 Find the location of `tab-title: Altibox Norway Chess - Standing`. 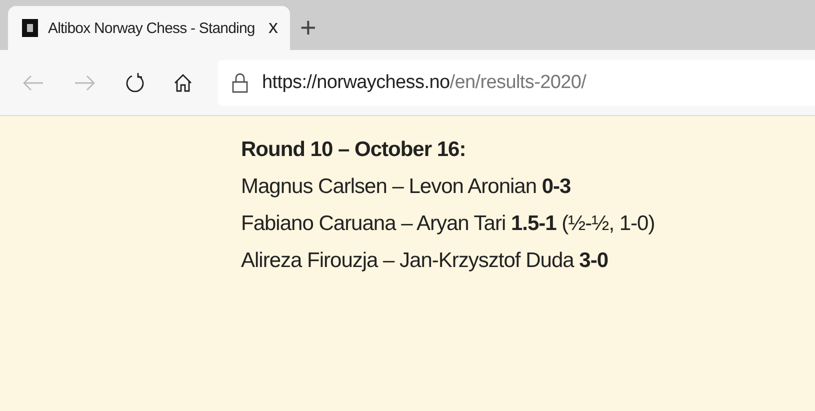

tab-title: Altibox Norway Chess - Standing is located at coordinates (152, 28).